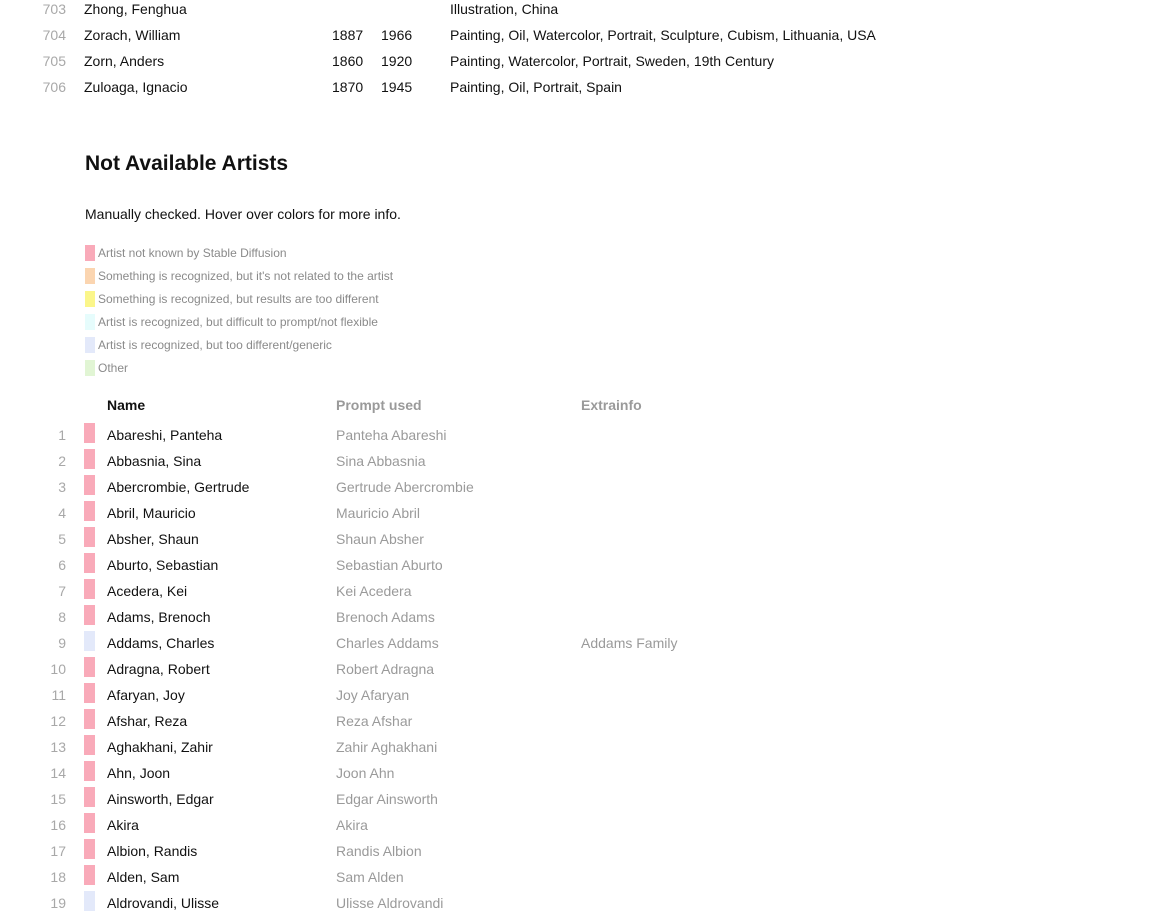 The width and height of the screenshot is (1164, 920). I want to click on row-number: 5, so click(62, 539).